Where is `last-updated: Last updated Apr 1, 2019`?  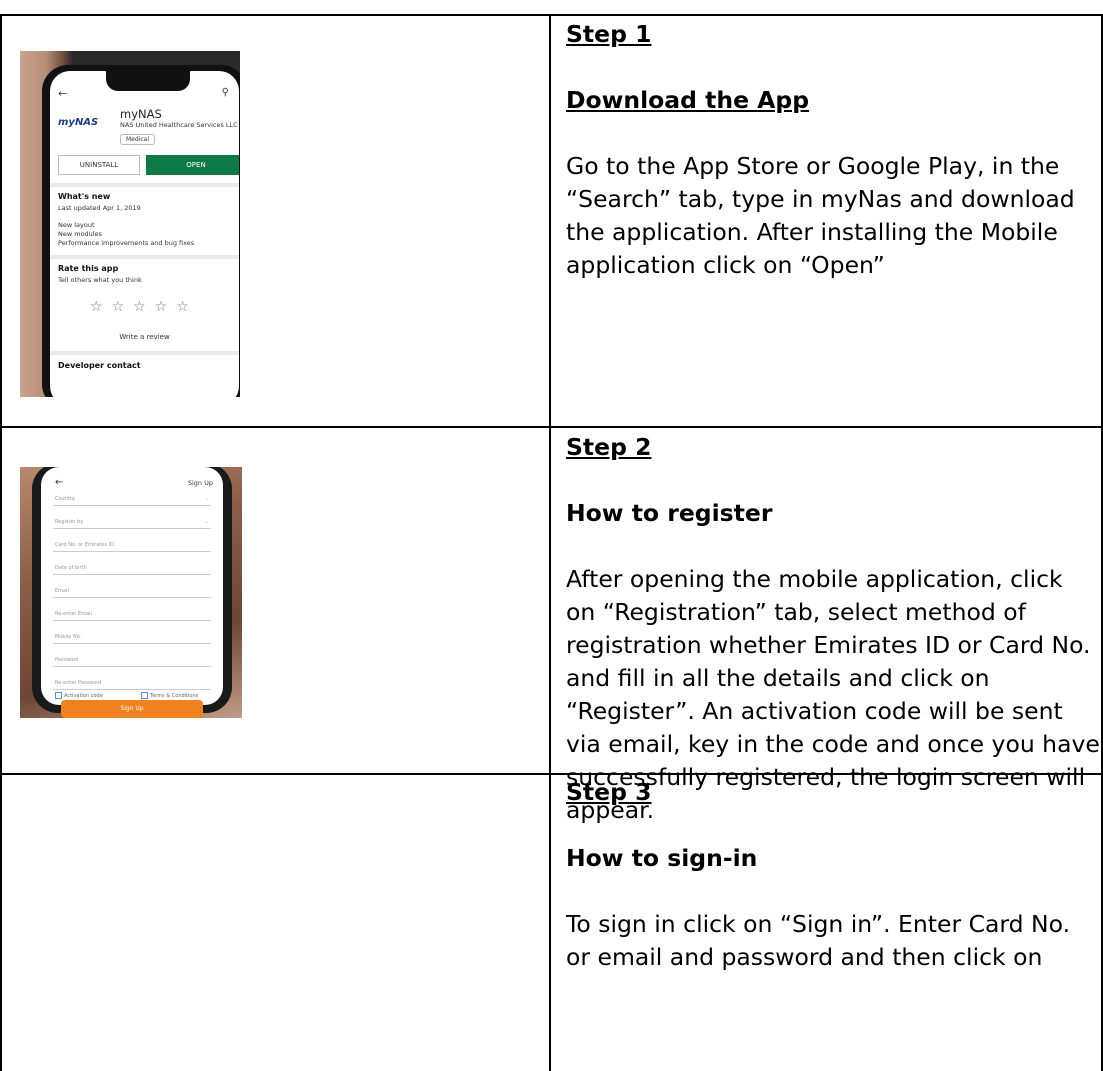
last-updated: Last updated Apr 1, 2019 is located at coordinates (99, 208).